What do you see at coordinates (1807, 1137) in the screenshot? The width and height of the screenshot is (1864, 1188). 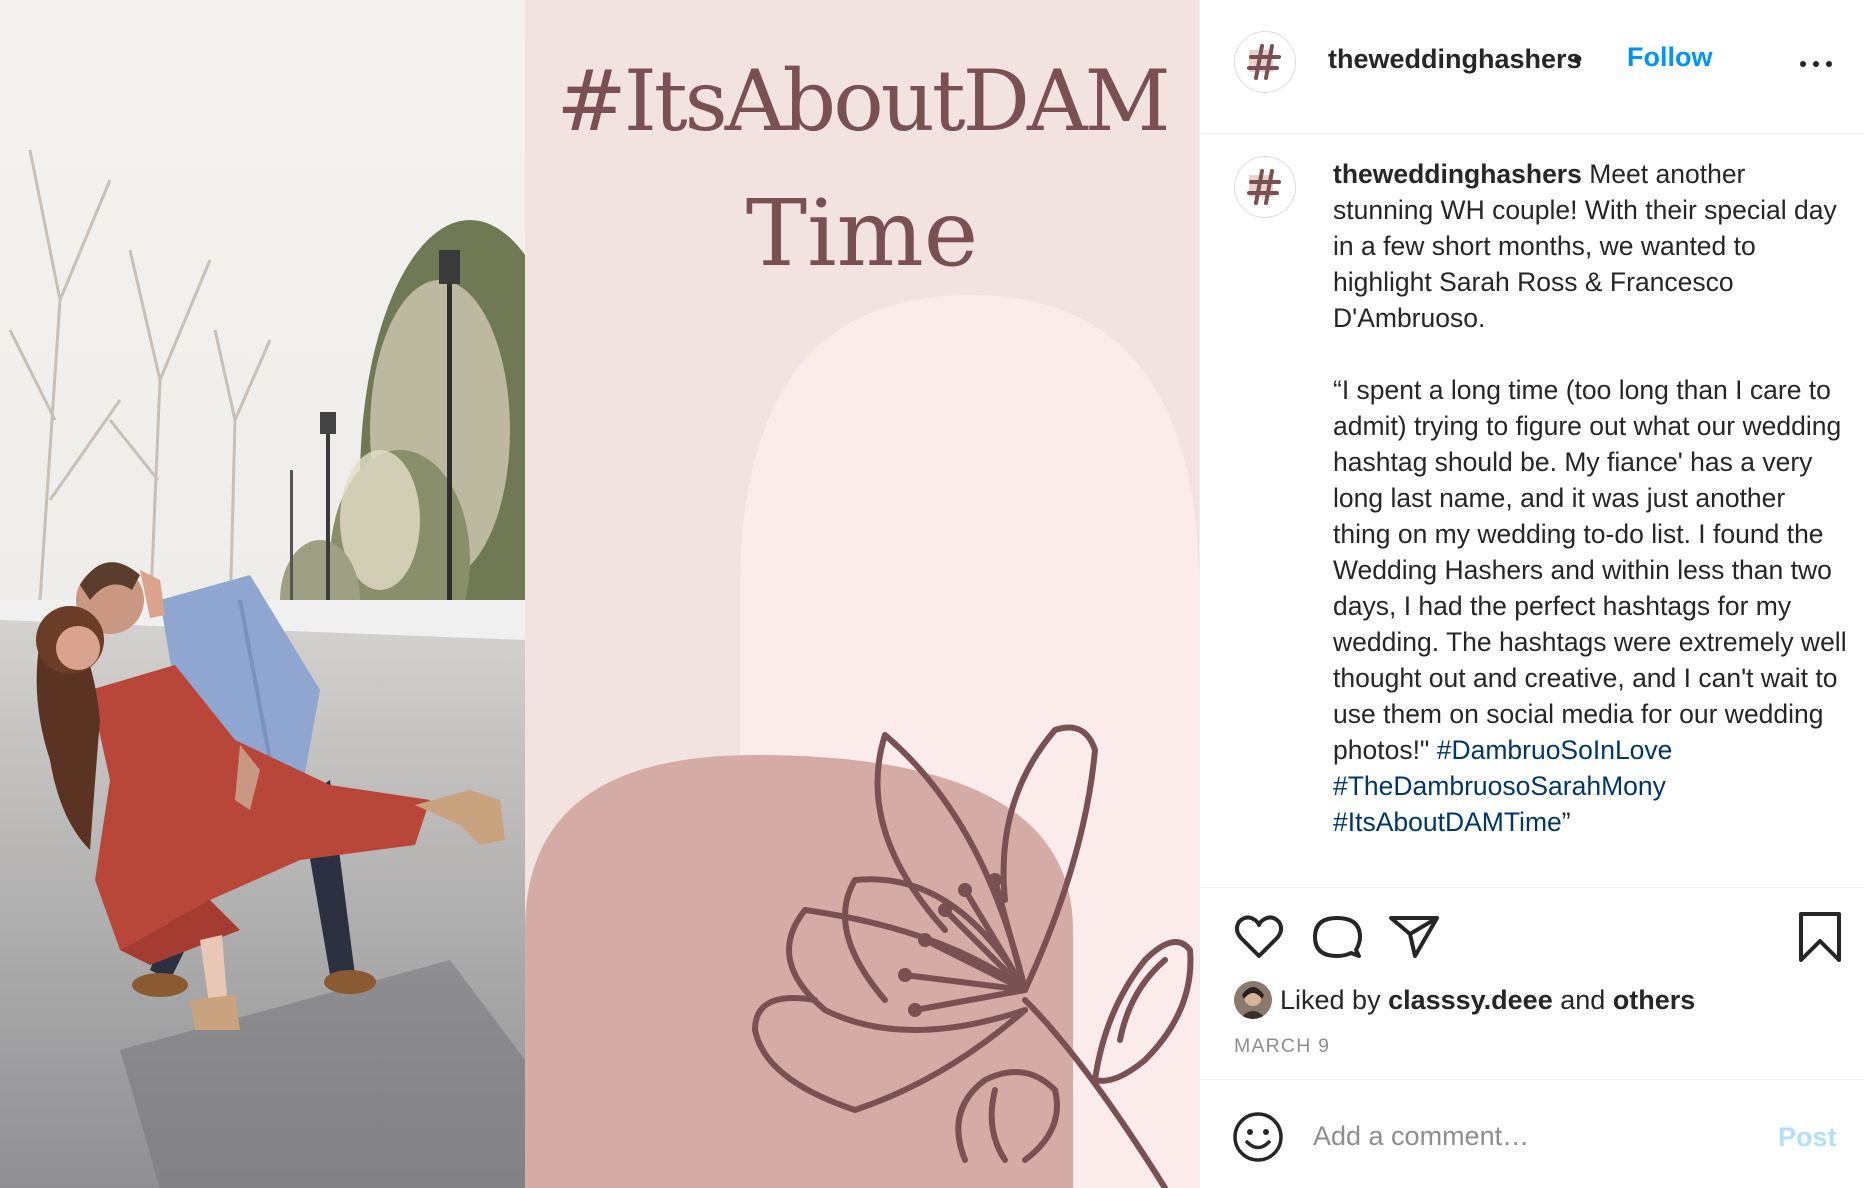 I see `post-comment-button: Post` at bounding box center [1807, 1137].